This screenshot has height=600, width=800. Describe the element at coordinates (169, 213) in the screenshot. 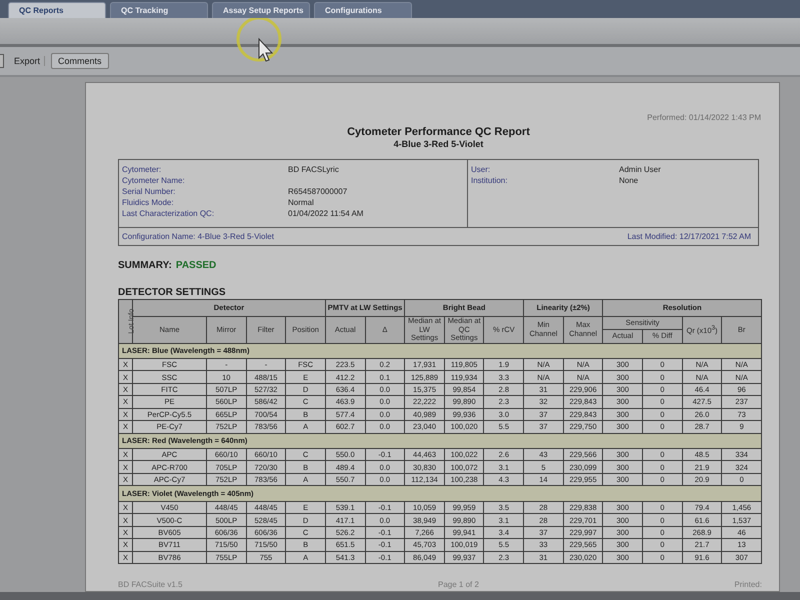

I see `info-label: Last Characterization QC:` at that location.